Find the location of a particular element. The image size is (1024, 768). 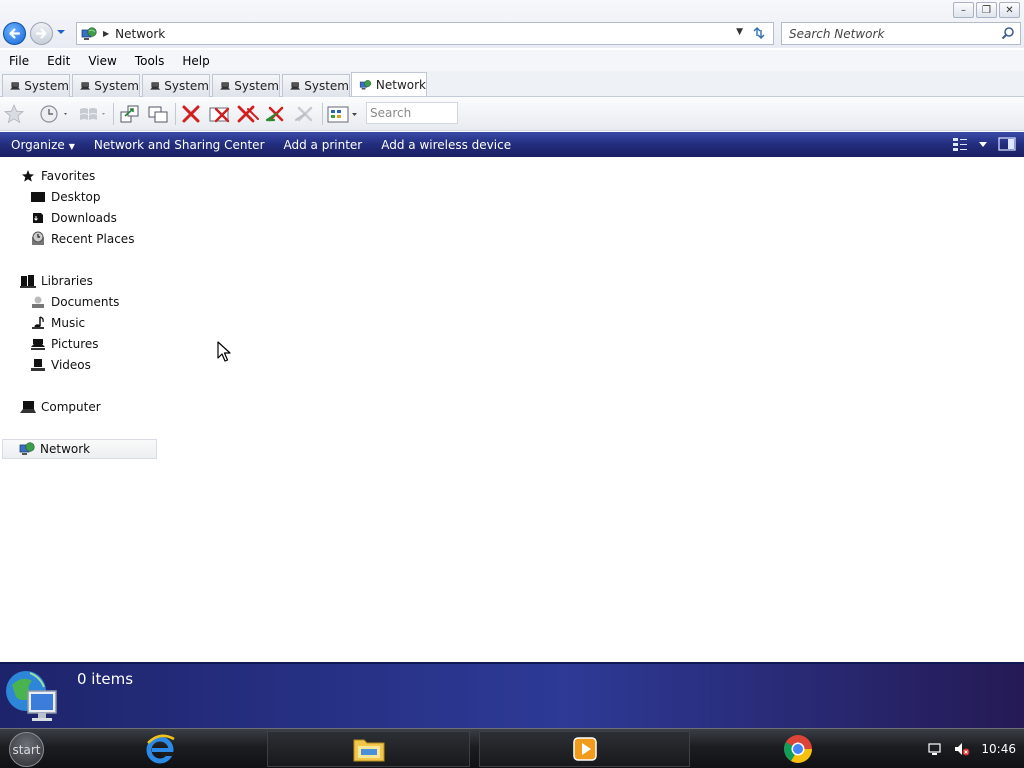

nav-desktop: Desktop is located at coordinates (65, 197).